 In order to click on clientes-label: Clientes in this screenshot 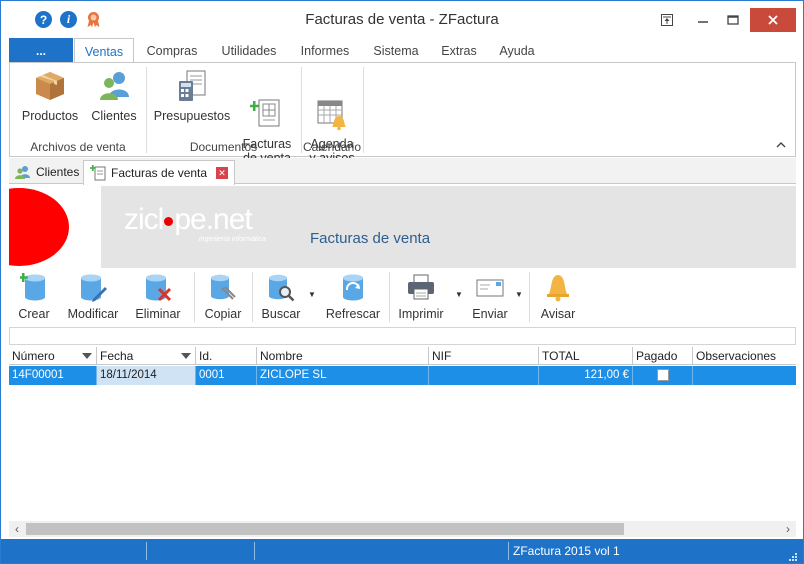, I will do `click(114, 116)`.